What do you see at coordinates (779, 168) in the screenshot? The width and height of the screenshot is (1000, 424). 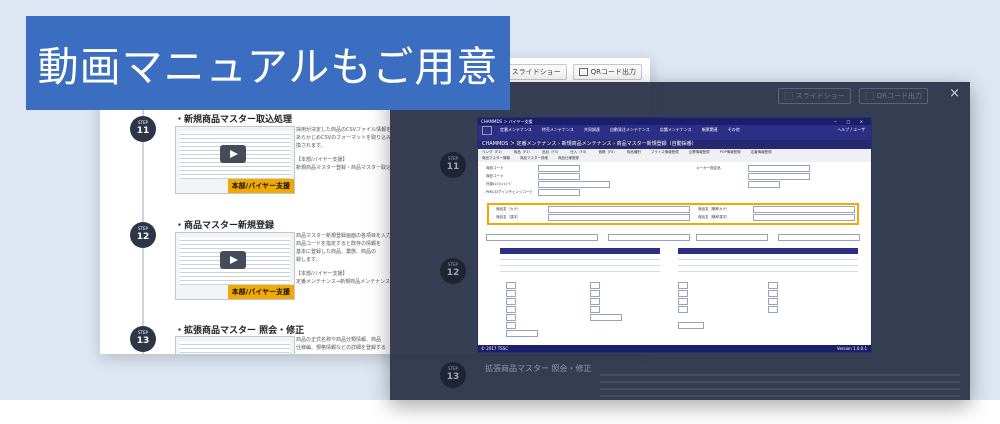 I see `maker-input` at bounding box center [779, 168].